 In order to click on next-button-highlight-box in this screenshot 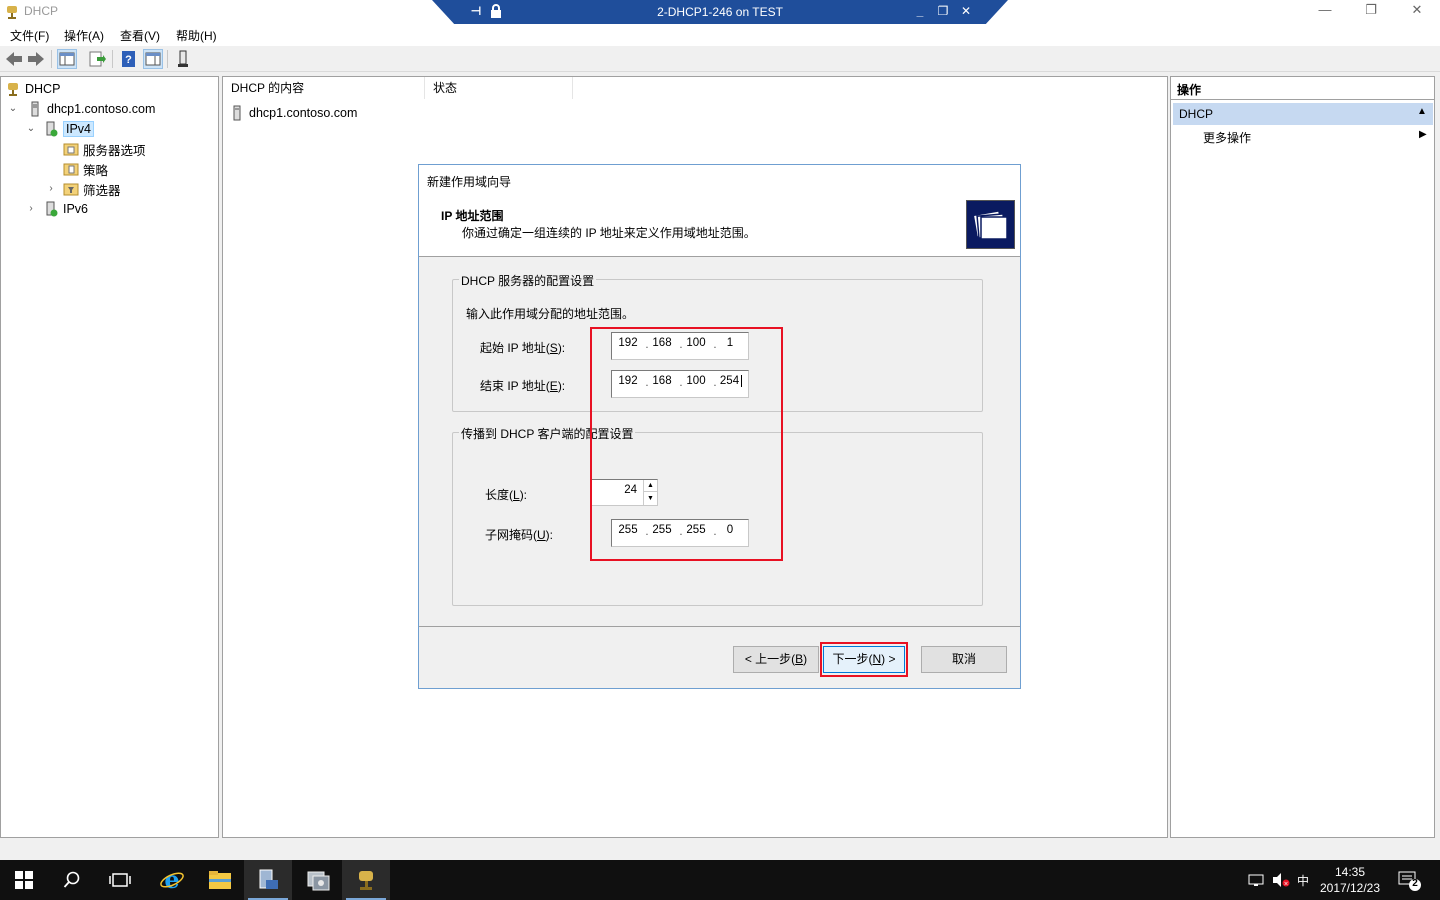, I will do `click(864, 659)`.